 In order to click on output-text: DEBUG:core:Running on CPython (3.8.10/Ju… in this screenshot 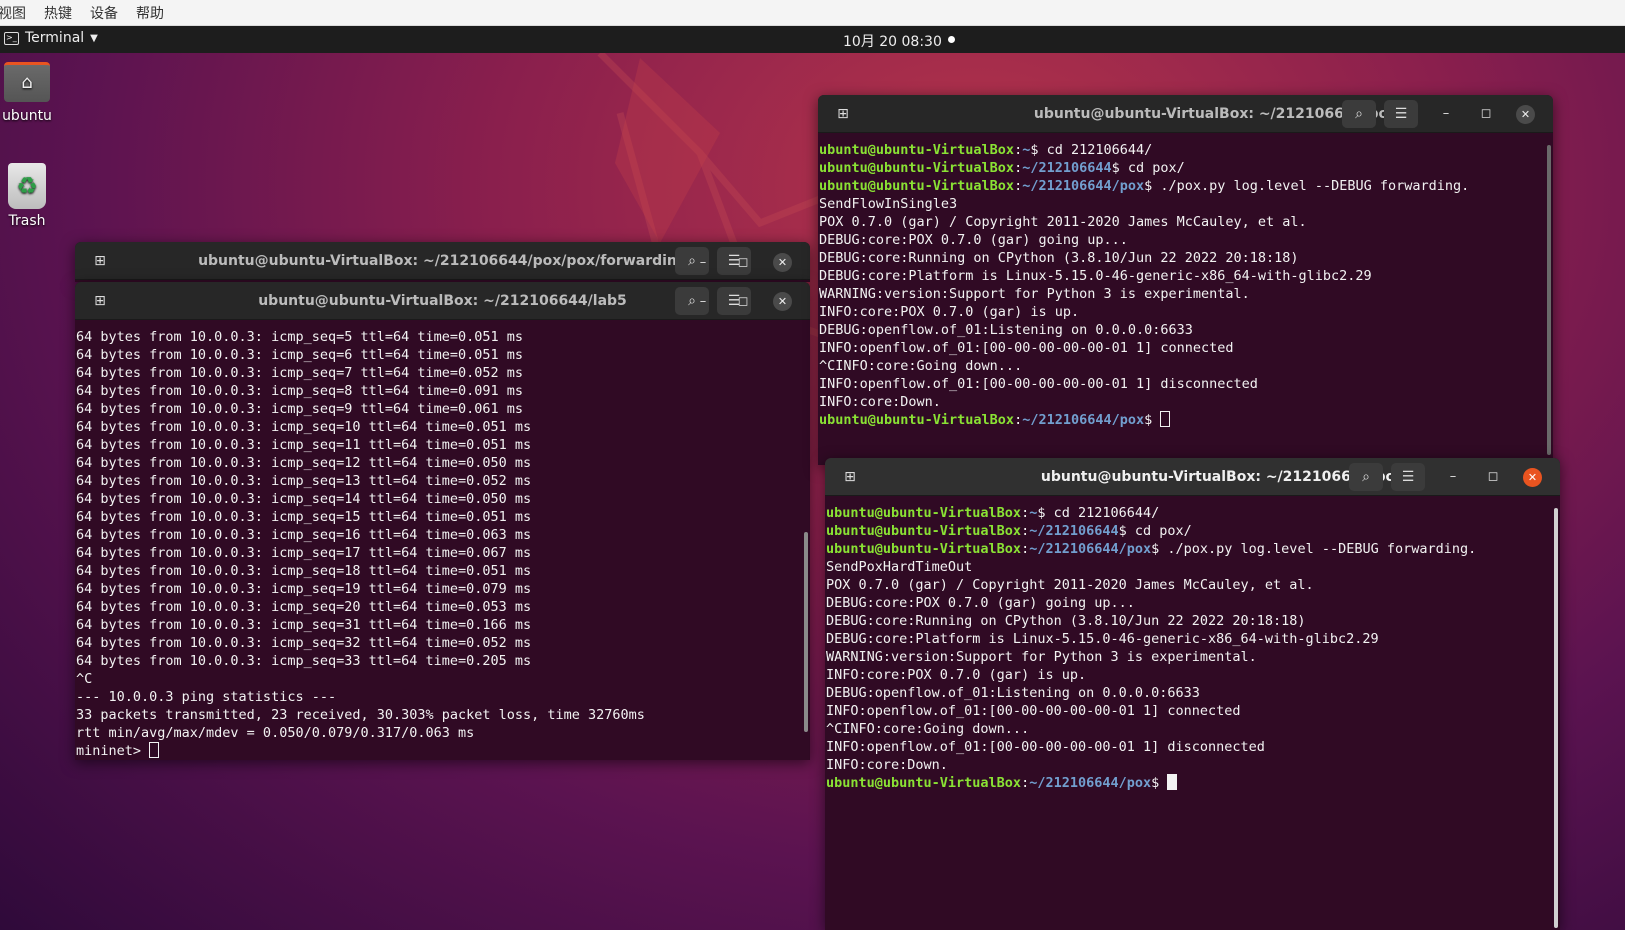, I will do `click(1066, 621)`.